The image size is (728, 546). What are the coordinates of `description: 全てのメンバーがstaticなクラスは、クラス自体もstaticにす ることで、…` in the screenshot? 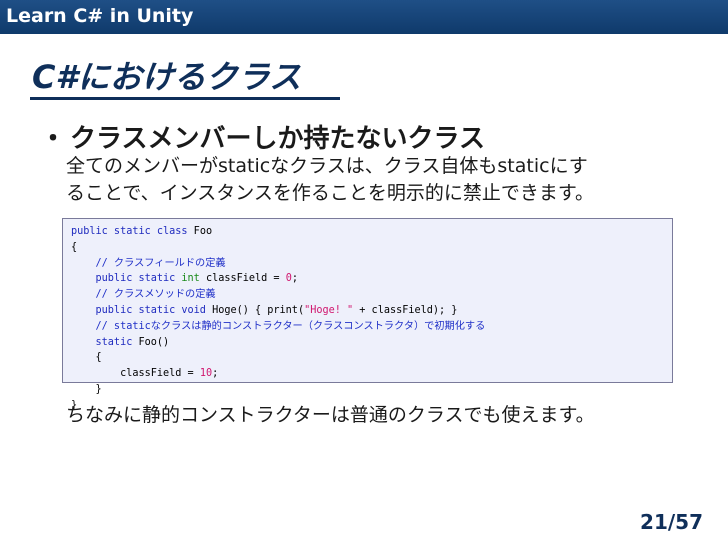 It's located at (386, 180).